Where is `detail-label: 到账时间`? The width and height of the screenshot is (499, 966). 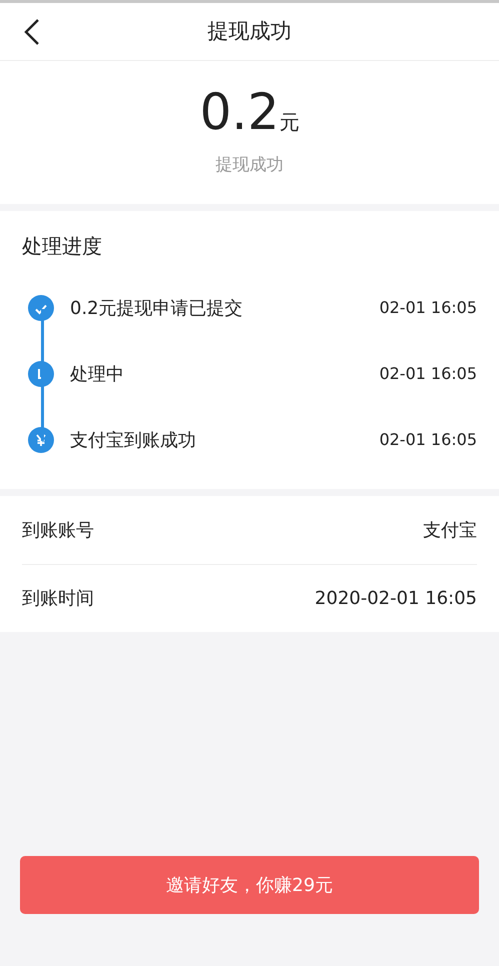 detail-label: 到账时间 is located at coordinates (58, 599).